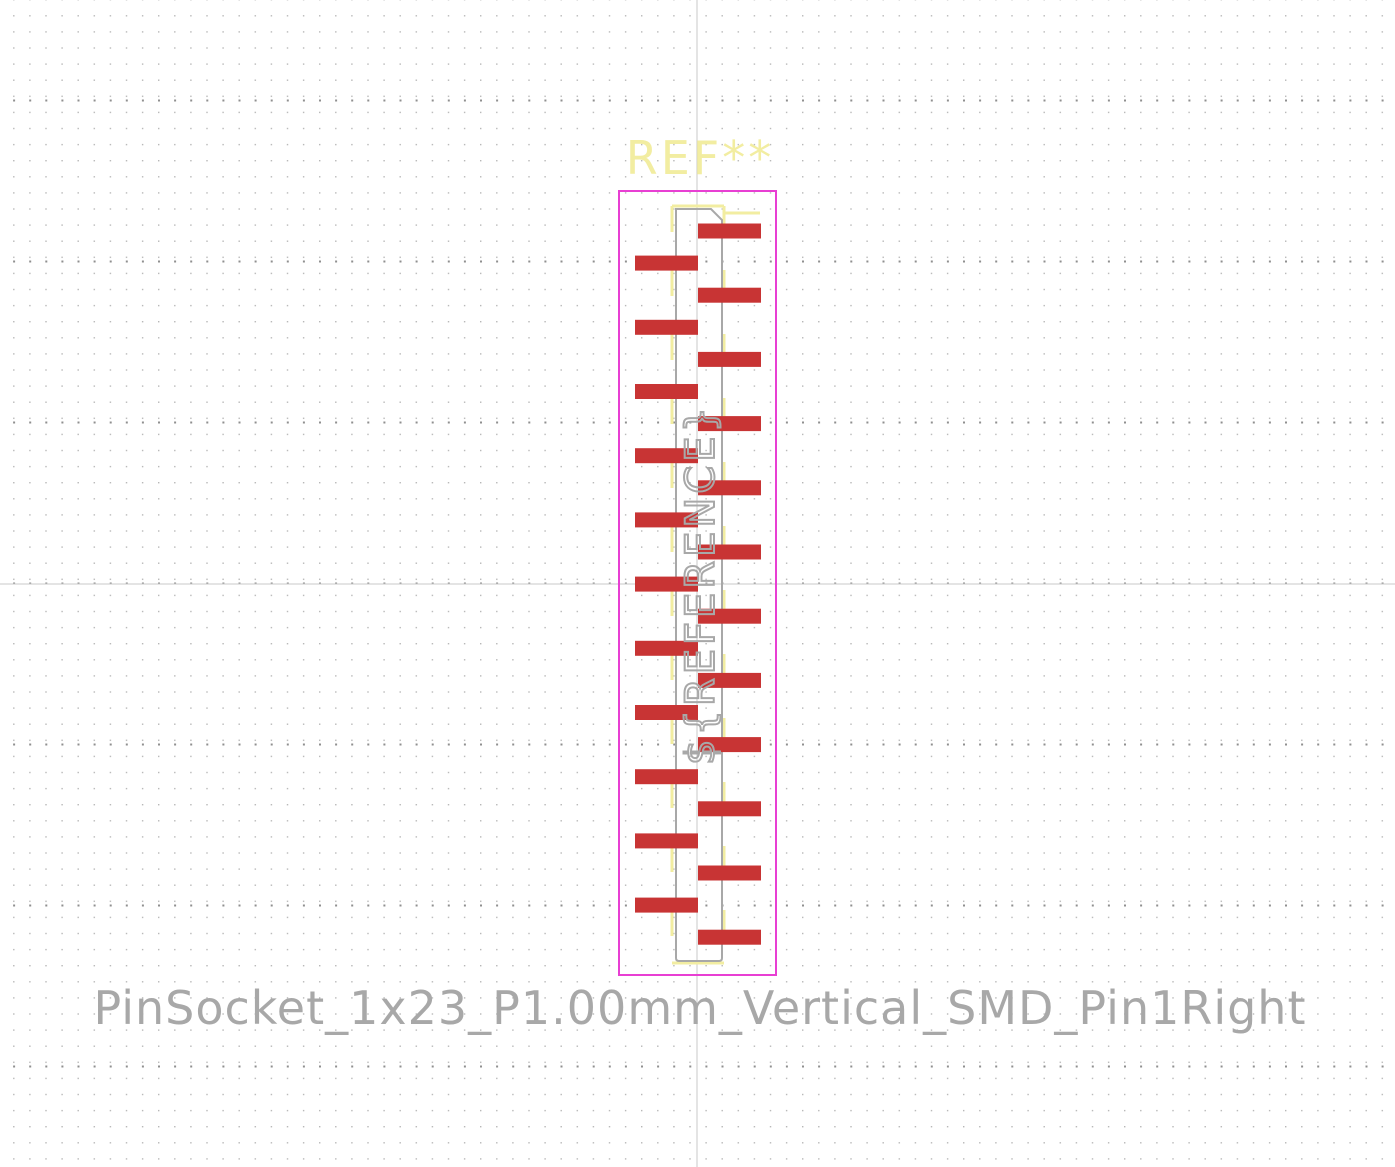 The height and width of the screenshot is (1167, 1395). I want to click on fab-reference-label: ${REFERENCE}, so click(701, 584).